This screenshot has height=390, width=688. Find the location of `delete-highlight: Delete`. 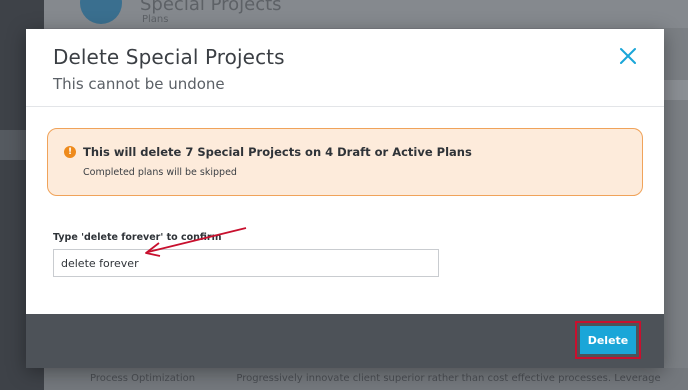

delete-highlight: Delete is located at coordinates (608, 340).